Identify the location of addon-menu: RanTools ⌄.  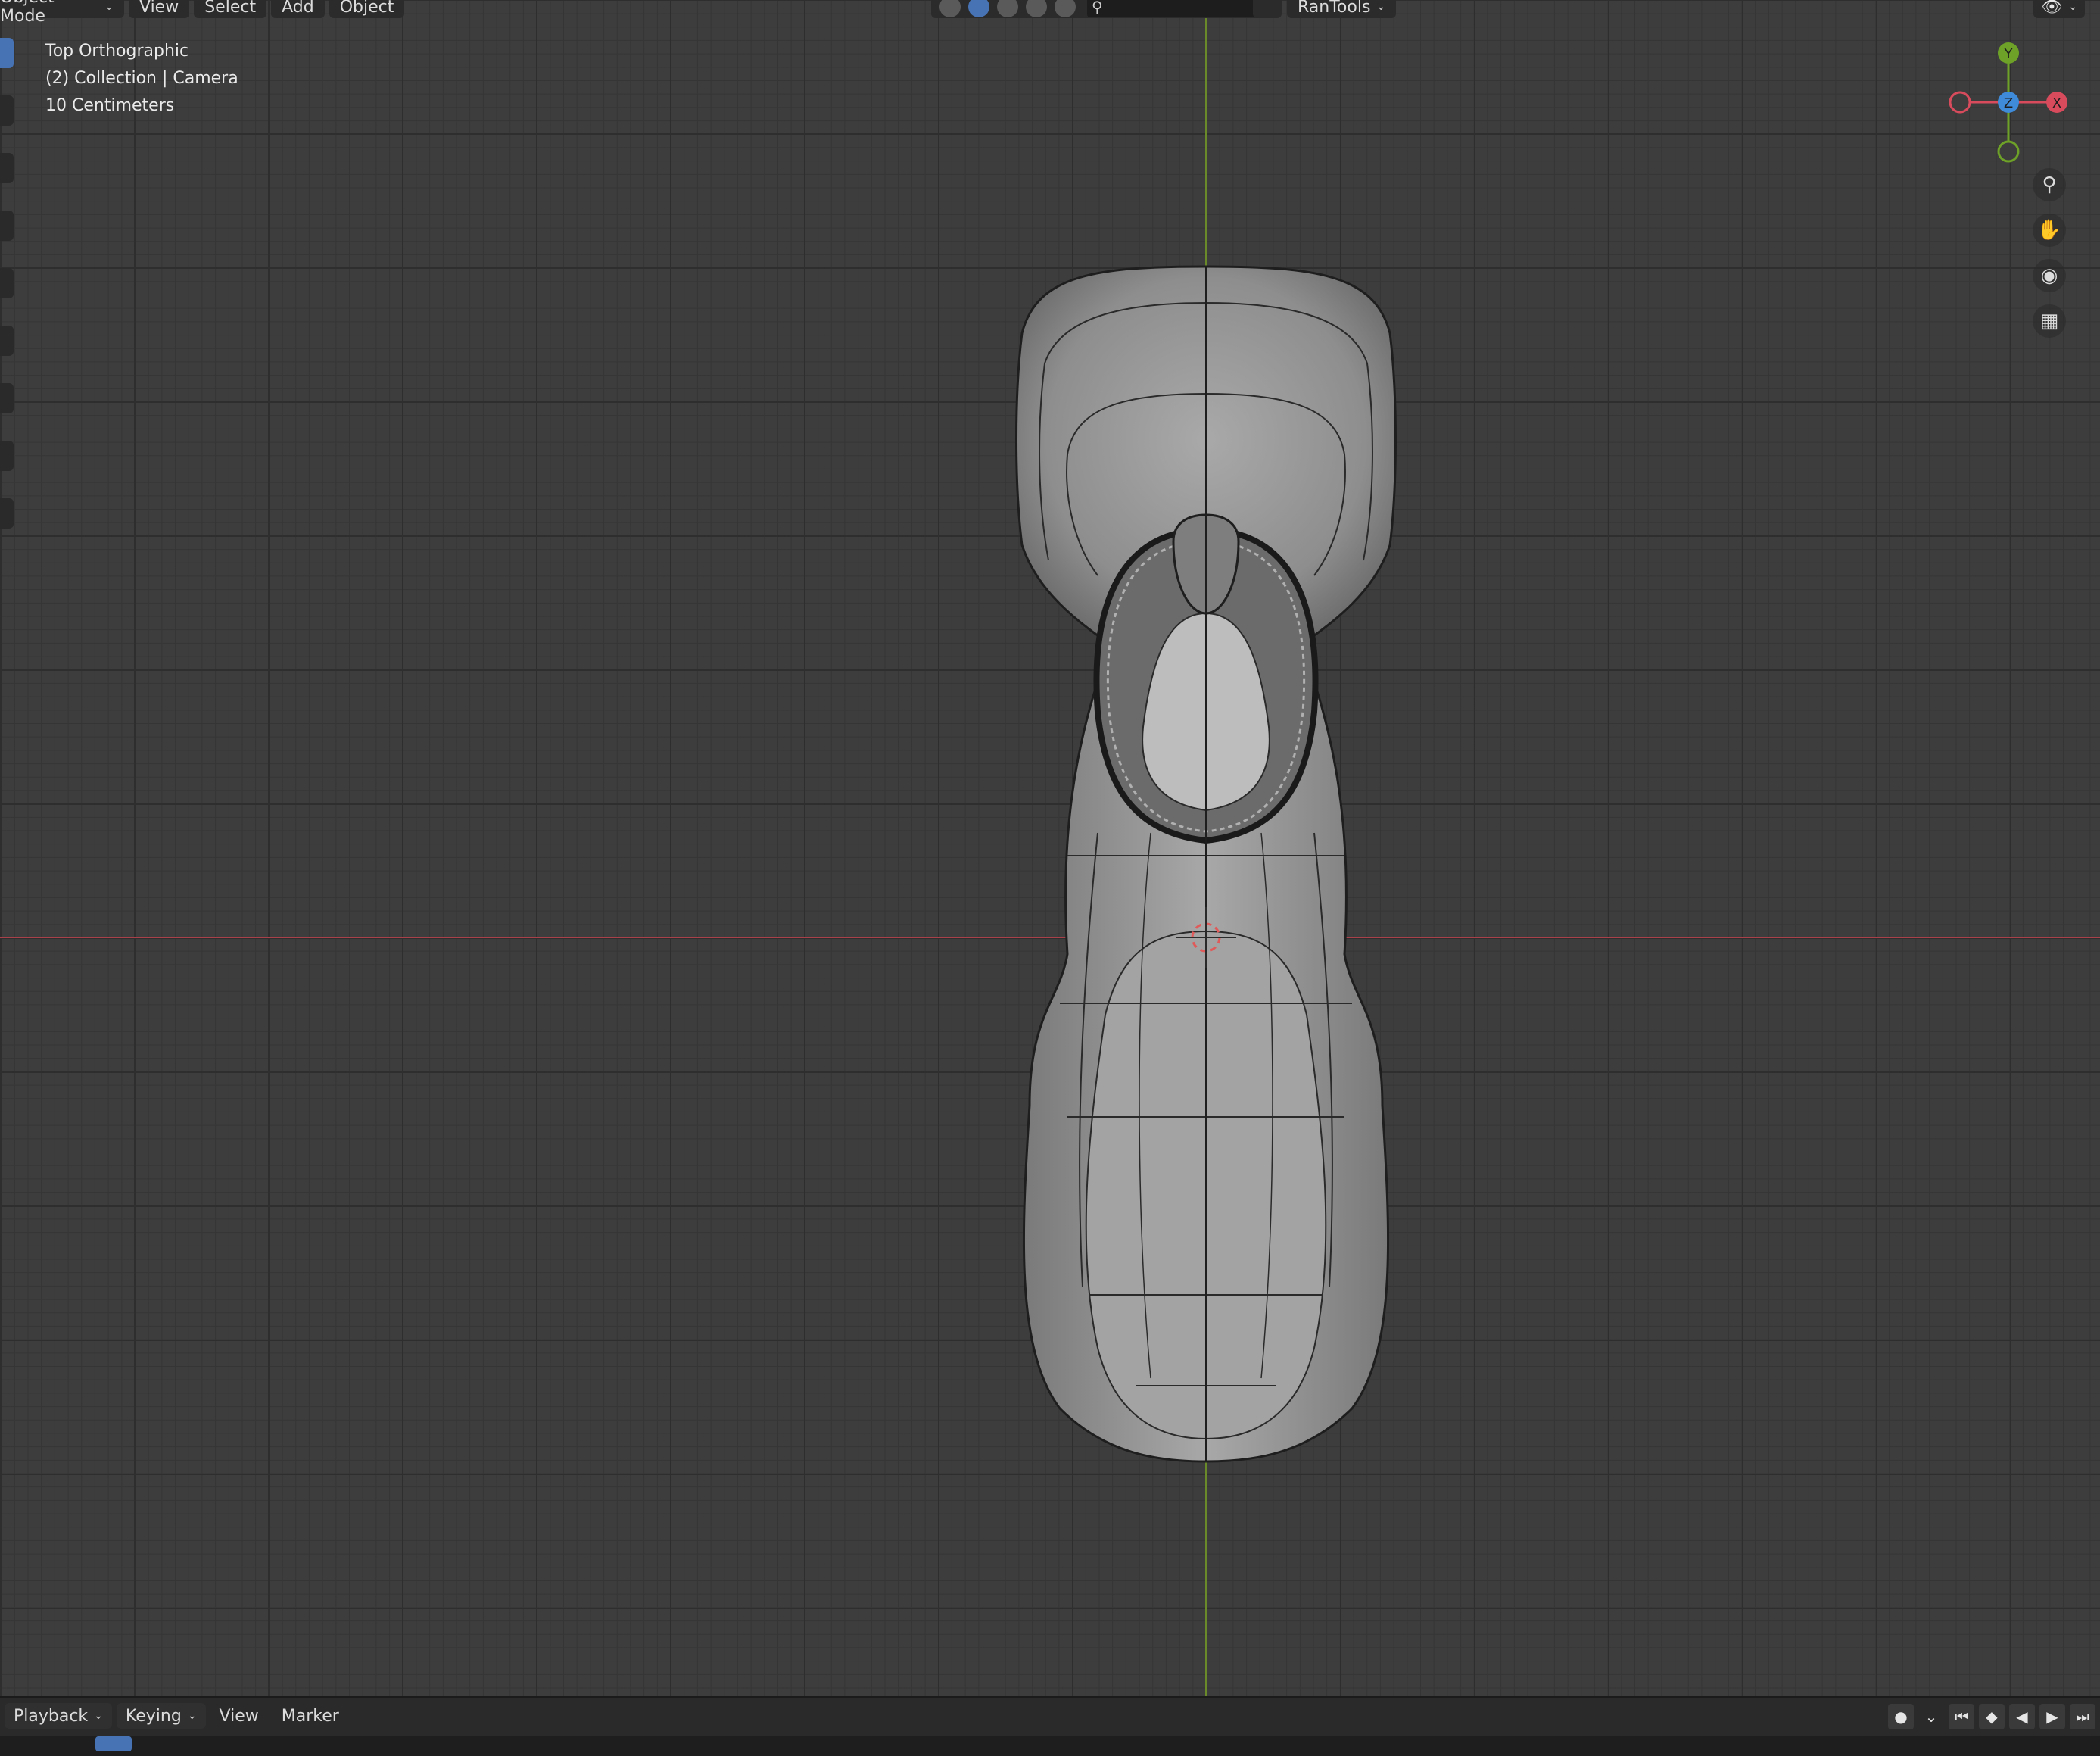
(1342, 9).